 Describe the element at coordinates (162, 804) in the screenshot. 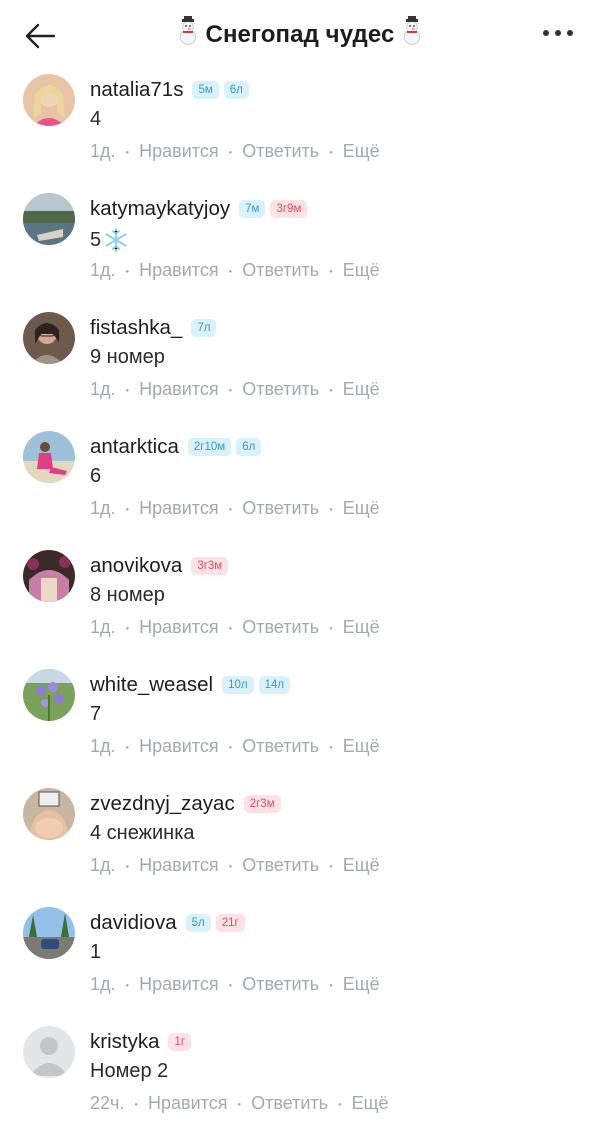

I see `username-link: zvezdnyj_zayac` at that location.